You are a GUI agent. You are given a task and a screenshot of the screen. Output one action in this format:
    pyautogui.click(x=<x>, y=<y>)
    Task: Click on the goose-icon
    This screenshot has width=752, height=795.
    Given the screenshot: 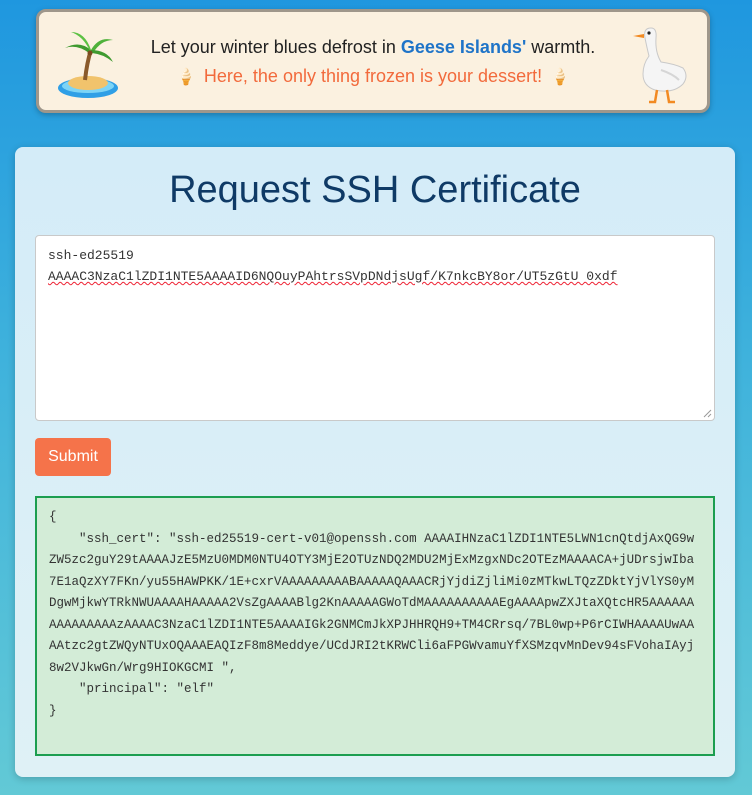 What is the action you would take?
    pyautogui.click(x=660, y=65)
    